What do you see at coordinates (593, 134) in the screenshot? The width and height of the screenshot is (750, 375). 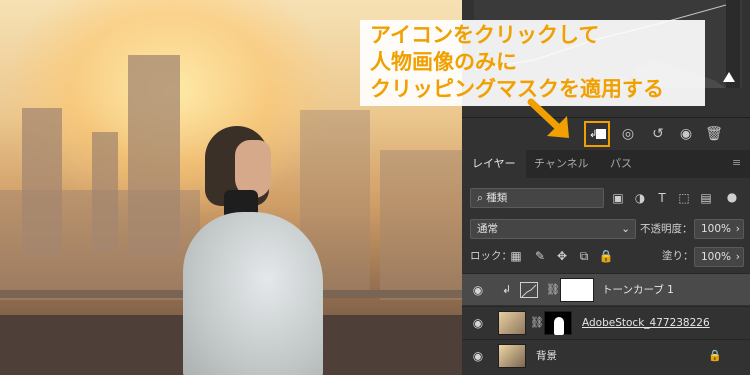 I see `clip-arrow-icon: ↲` at bounding box center [593, 134].